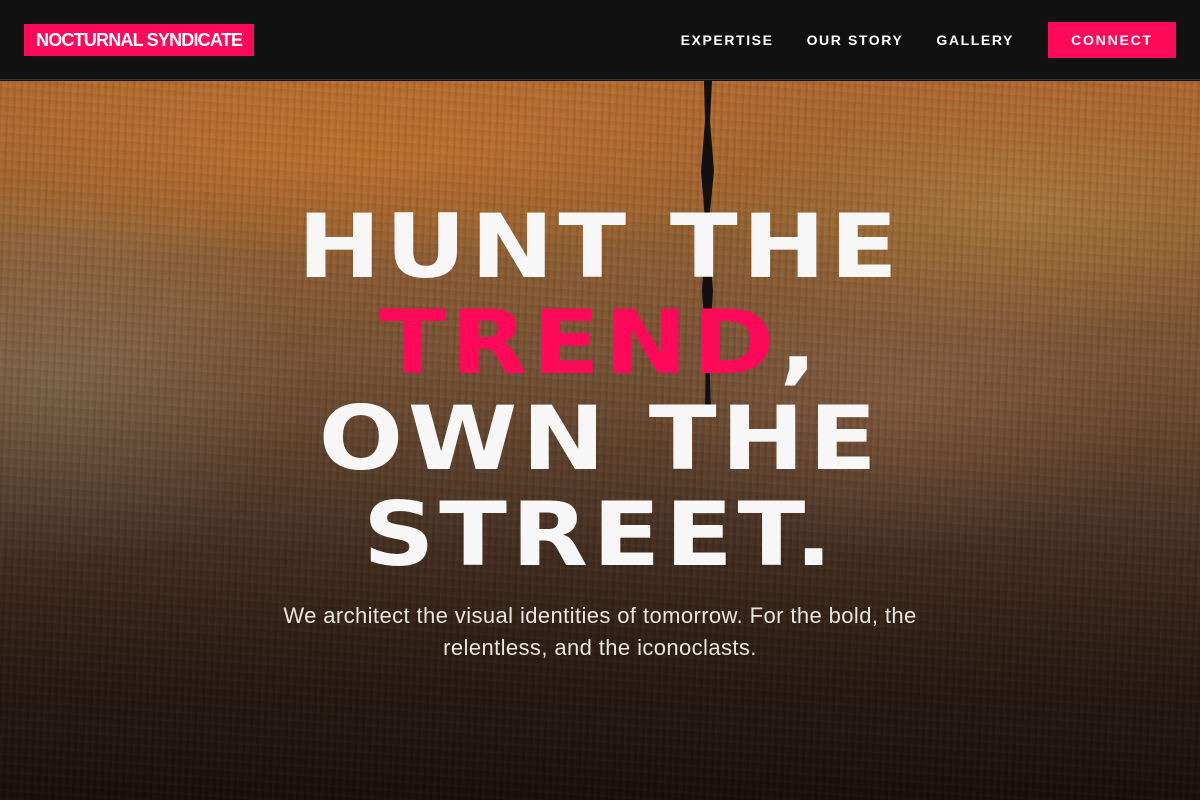  Describe the element at coordinates (600, 246) in the screenshot. I see `headline-line-1: HUNT THE` at that location.